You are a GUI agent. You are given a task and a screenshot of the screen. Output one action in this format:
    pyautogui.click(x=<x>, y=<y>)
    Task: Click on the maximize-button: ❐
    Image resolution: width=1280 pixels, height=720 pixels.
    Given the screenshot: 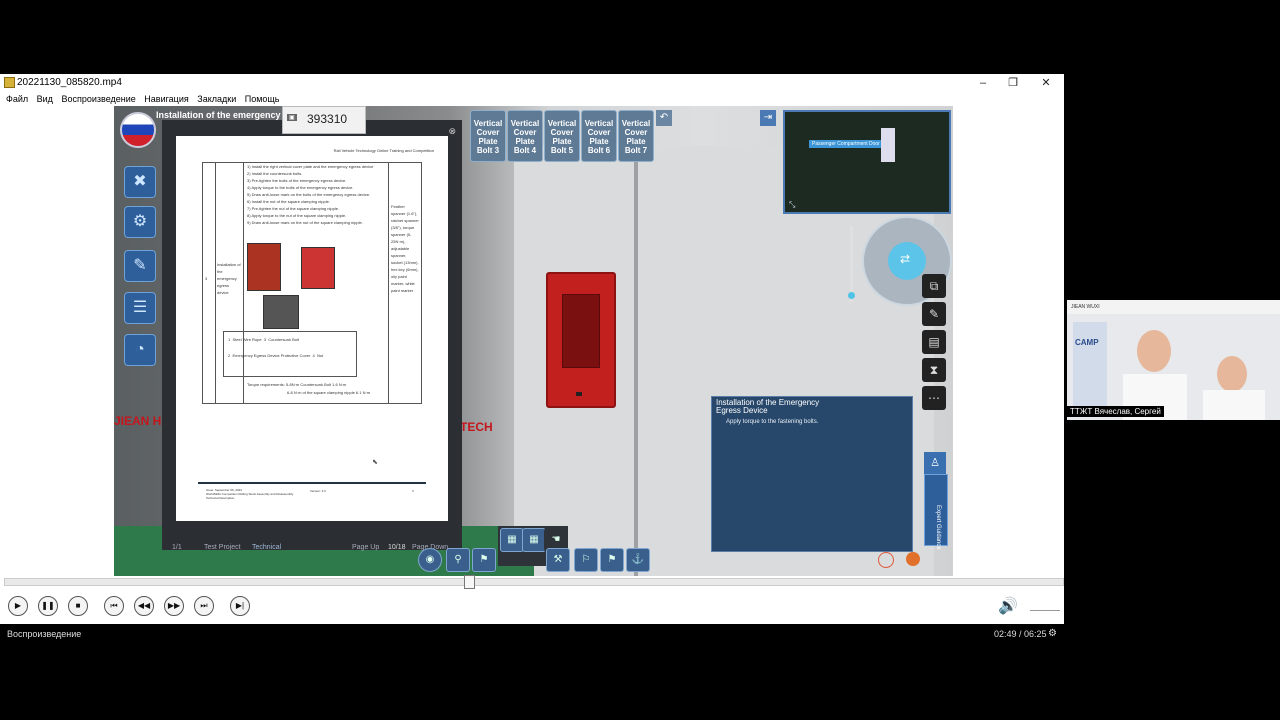 What is the action you would take?
    pyautogui.click(x=1013, y=83)
    